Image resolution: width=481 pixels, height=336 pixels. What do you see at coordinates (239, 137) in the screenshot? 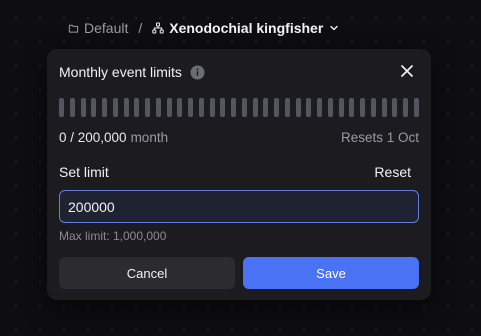
I see `usage-row: 0 / 200,000 month Resets 1 Oct` at bounding box center [239, 137].